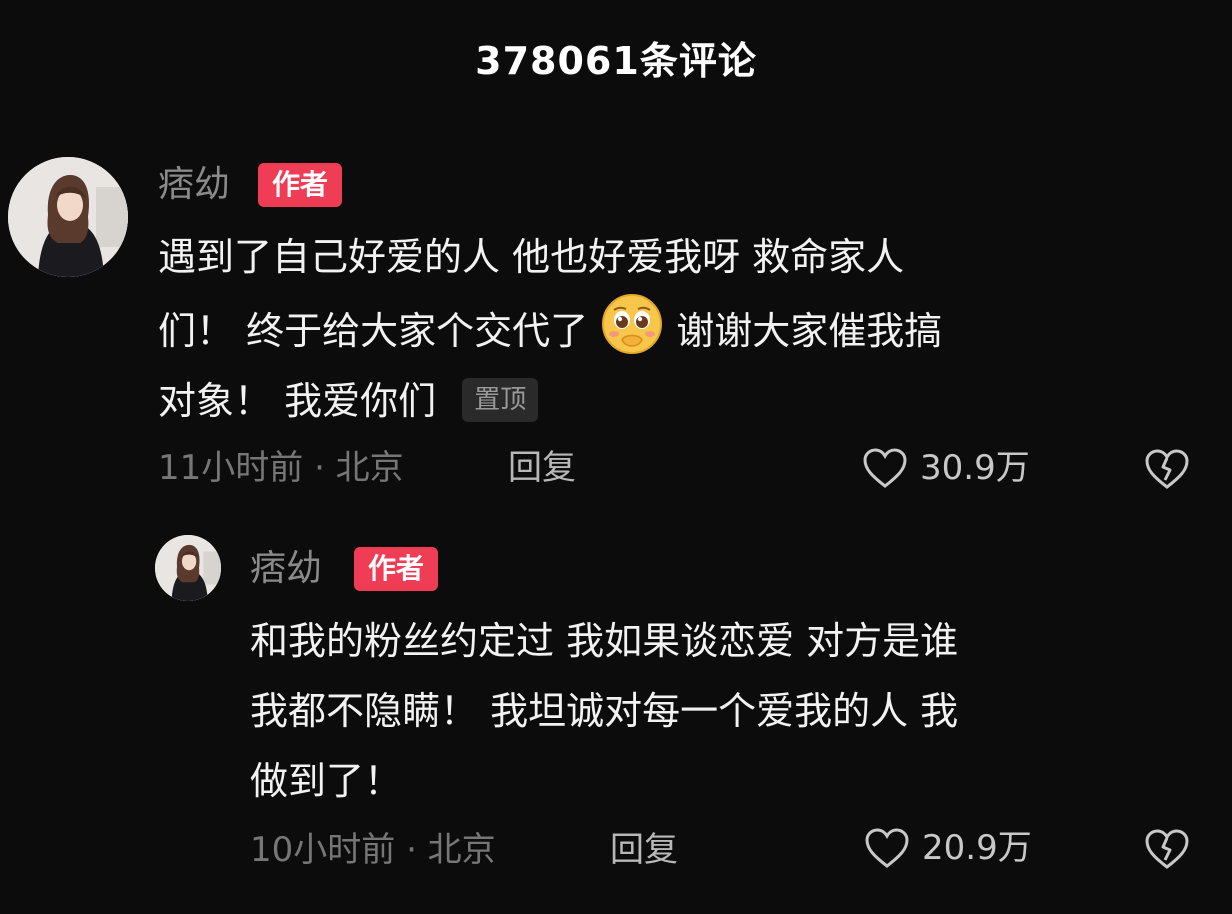 The image size is (1232, 914). Describe the element at coordinates (616, 61) in the screenshot. I see `comments-count-title: 378061条评论` at that location.